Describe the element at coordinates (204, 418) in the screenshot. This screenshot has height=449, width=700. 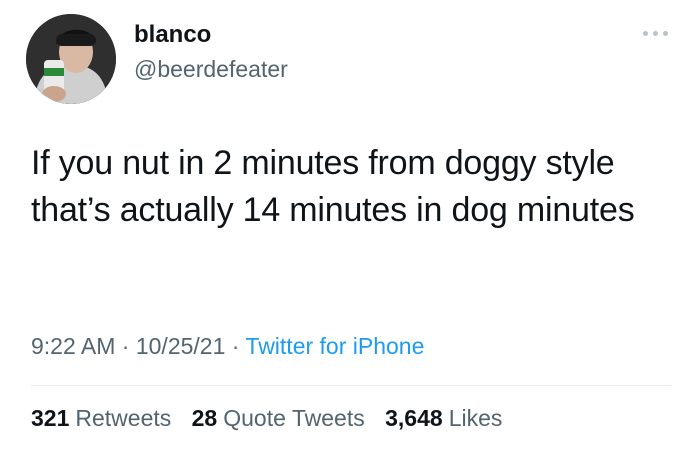
I see `quote-tweets-count: 28` at that location.